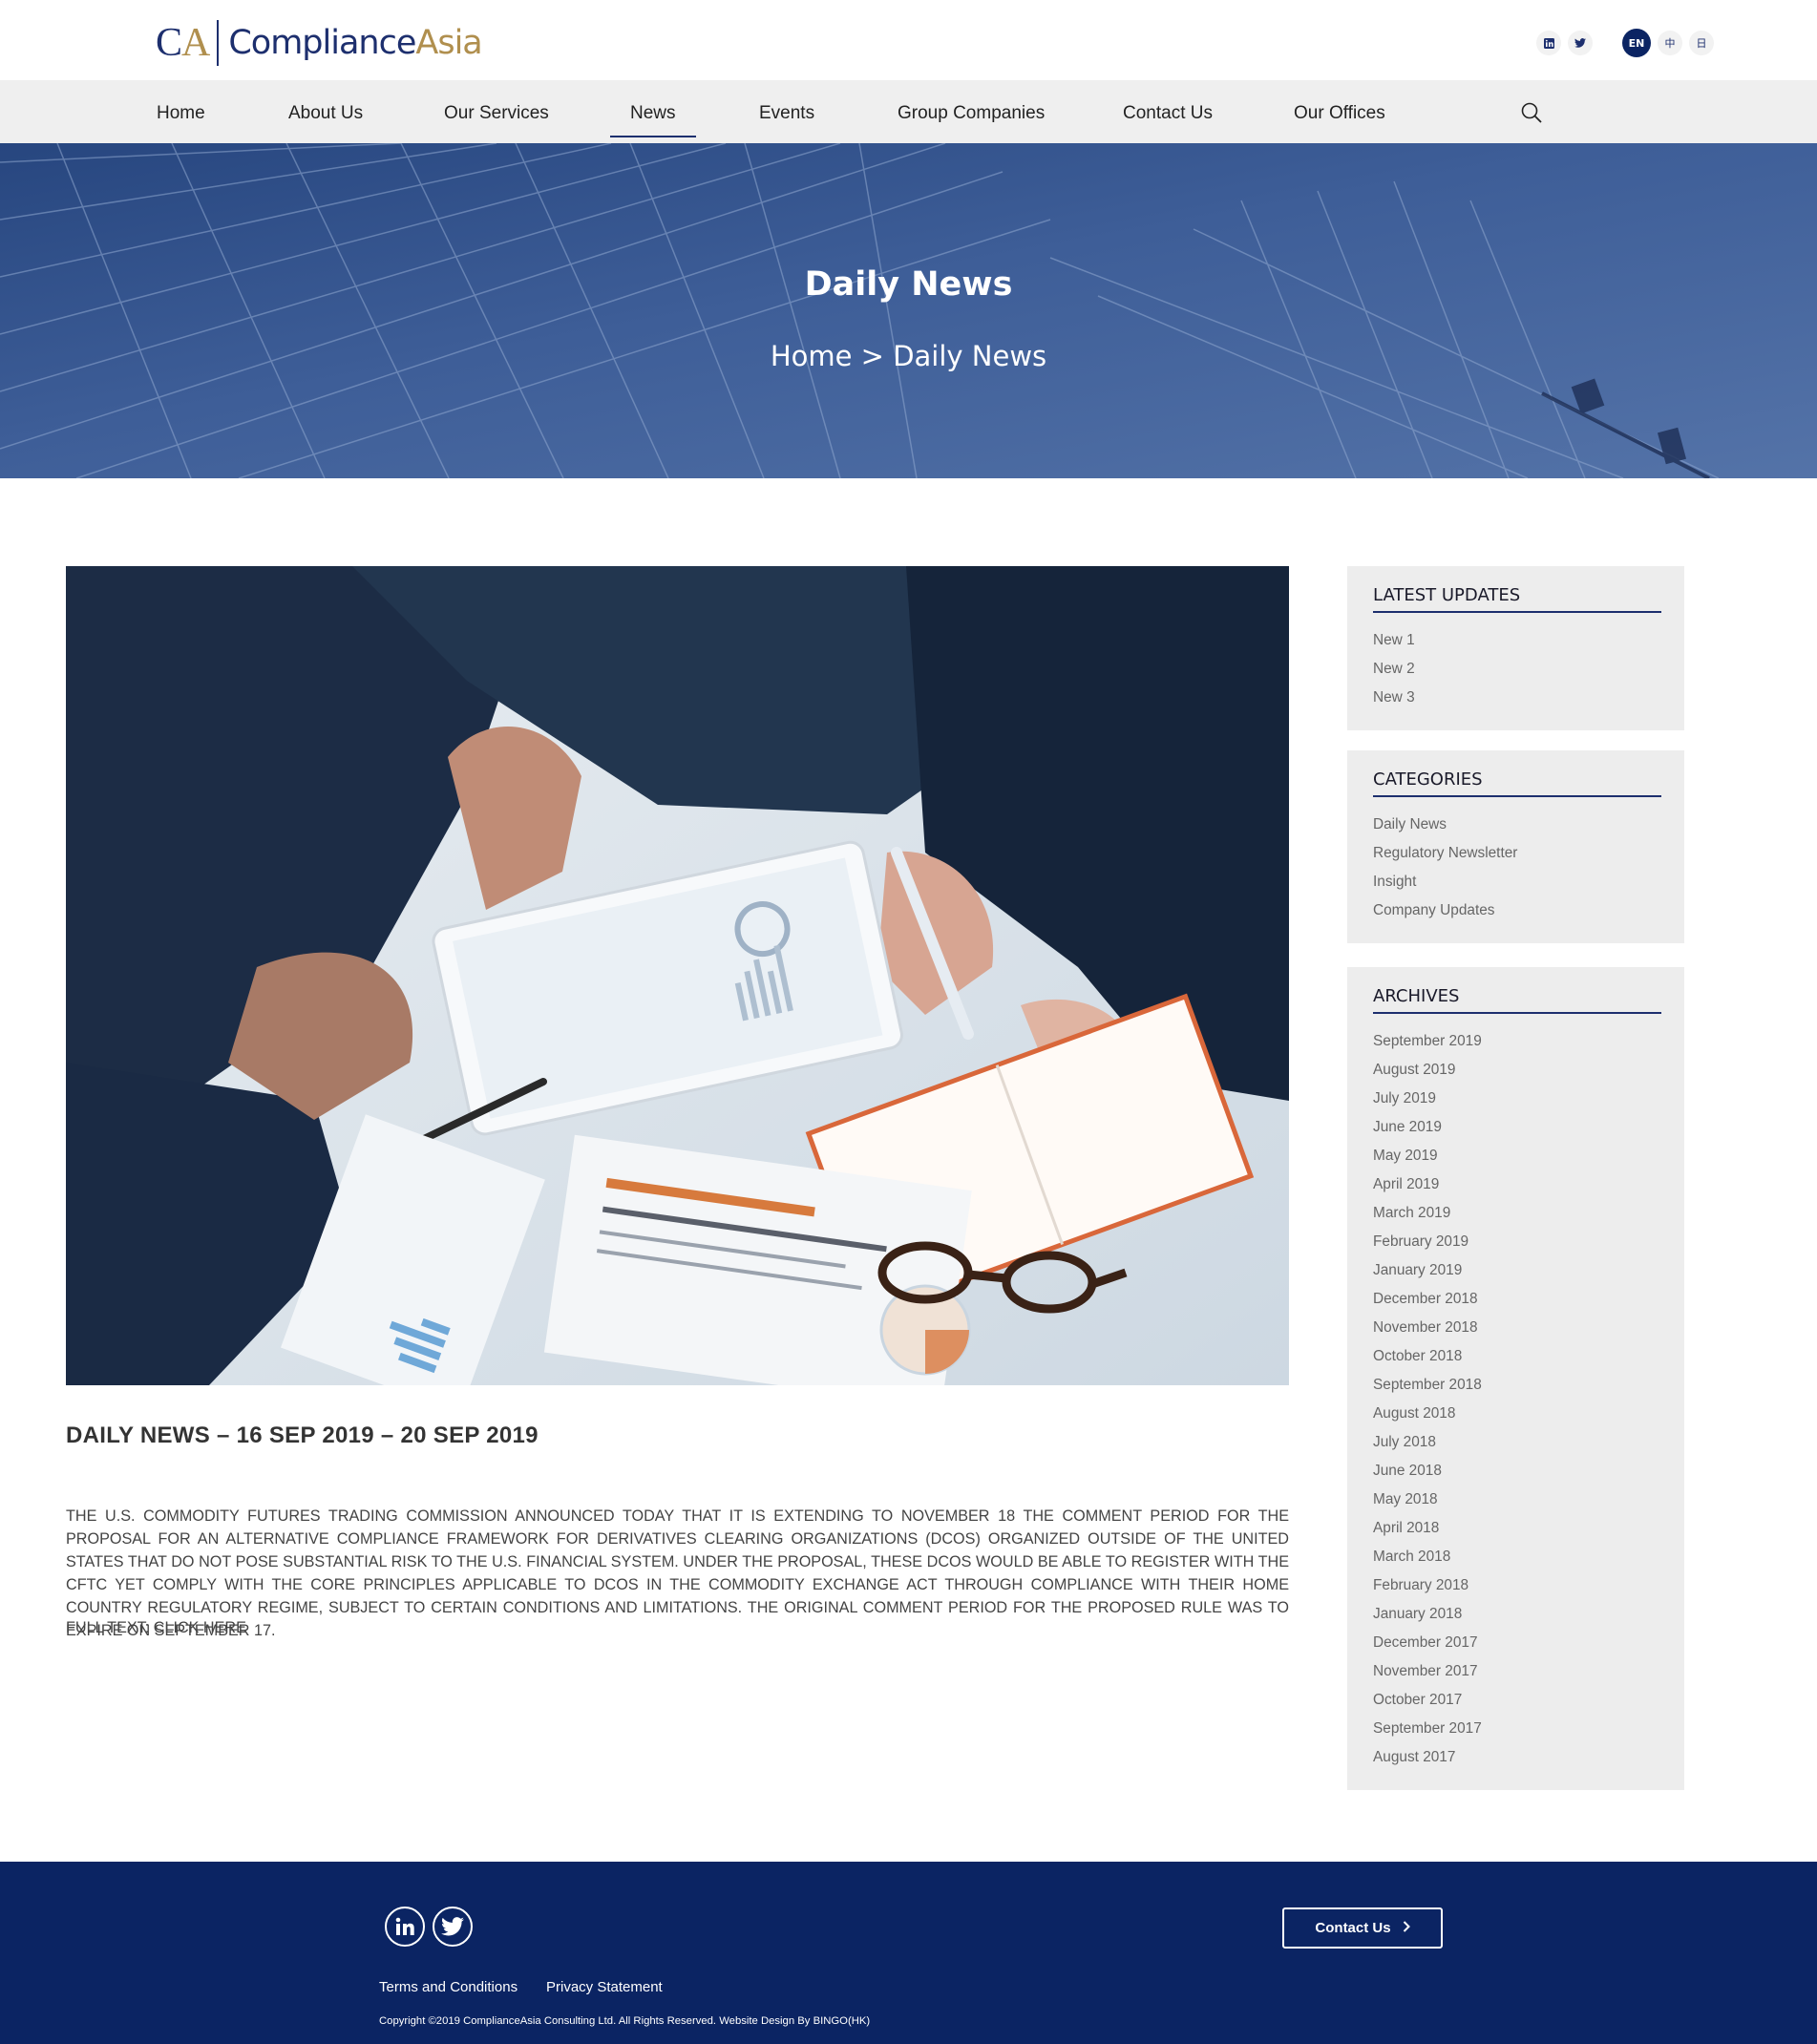 The width and height of the screenshot is (1817, 2044). Describe the element at coordinates (1517, 825) in the screenshot. I see `category-item: Daily News` at that location.